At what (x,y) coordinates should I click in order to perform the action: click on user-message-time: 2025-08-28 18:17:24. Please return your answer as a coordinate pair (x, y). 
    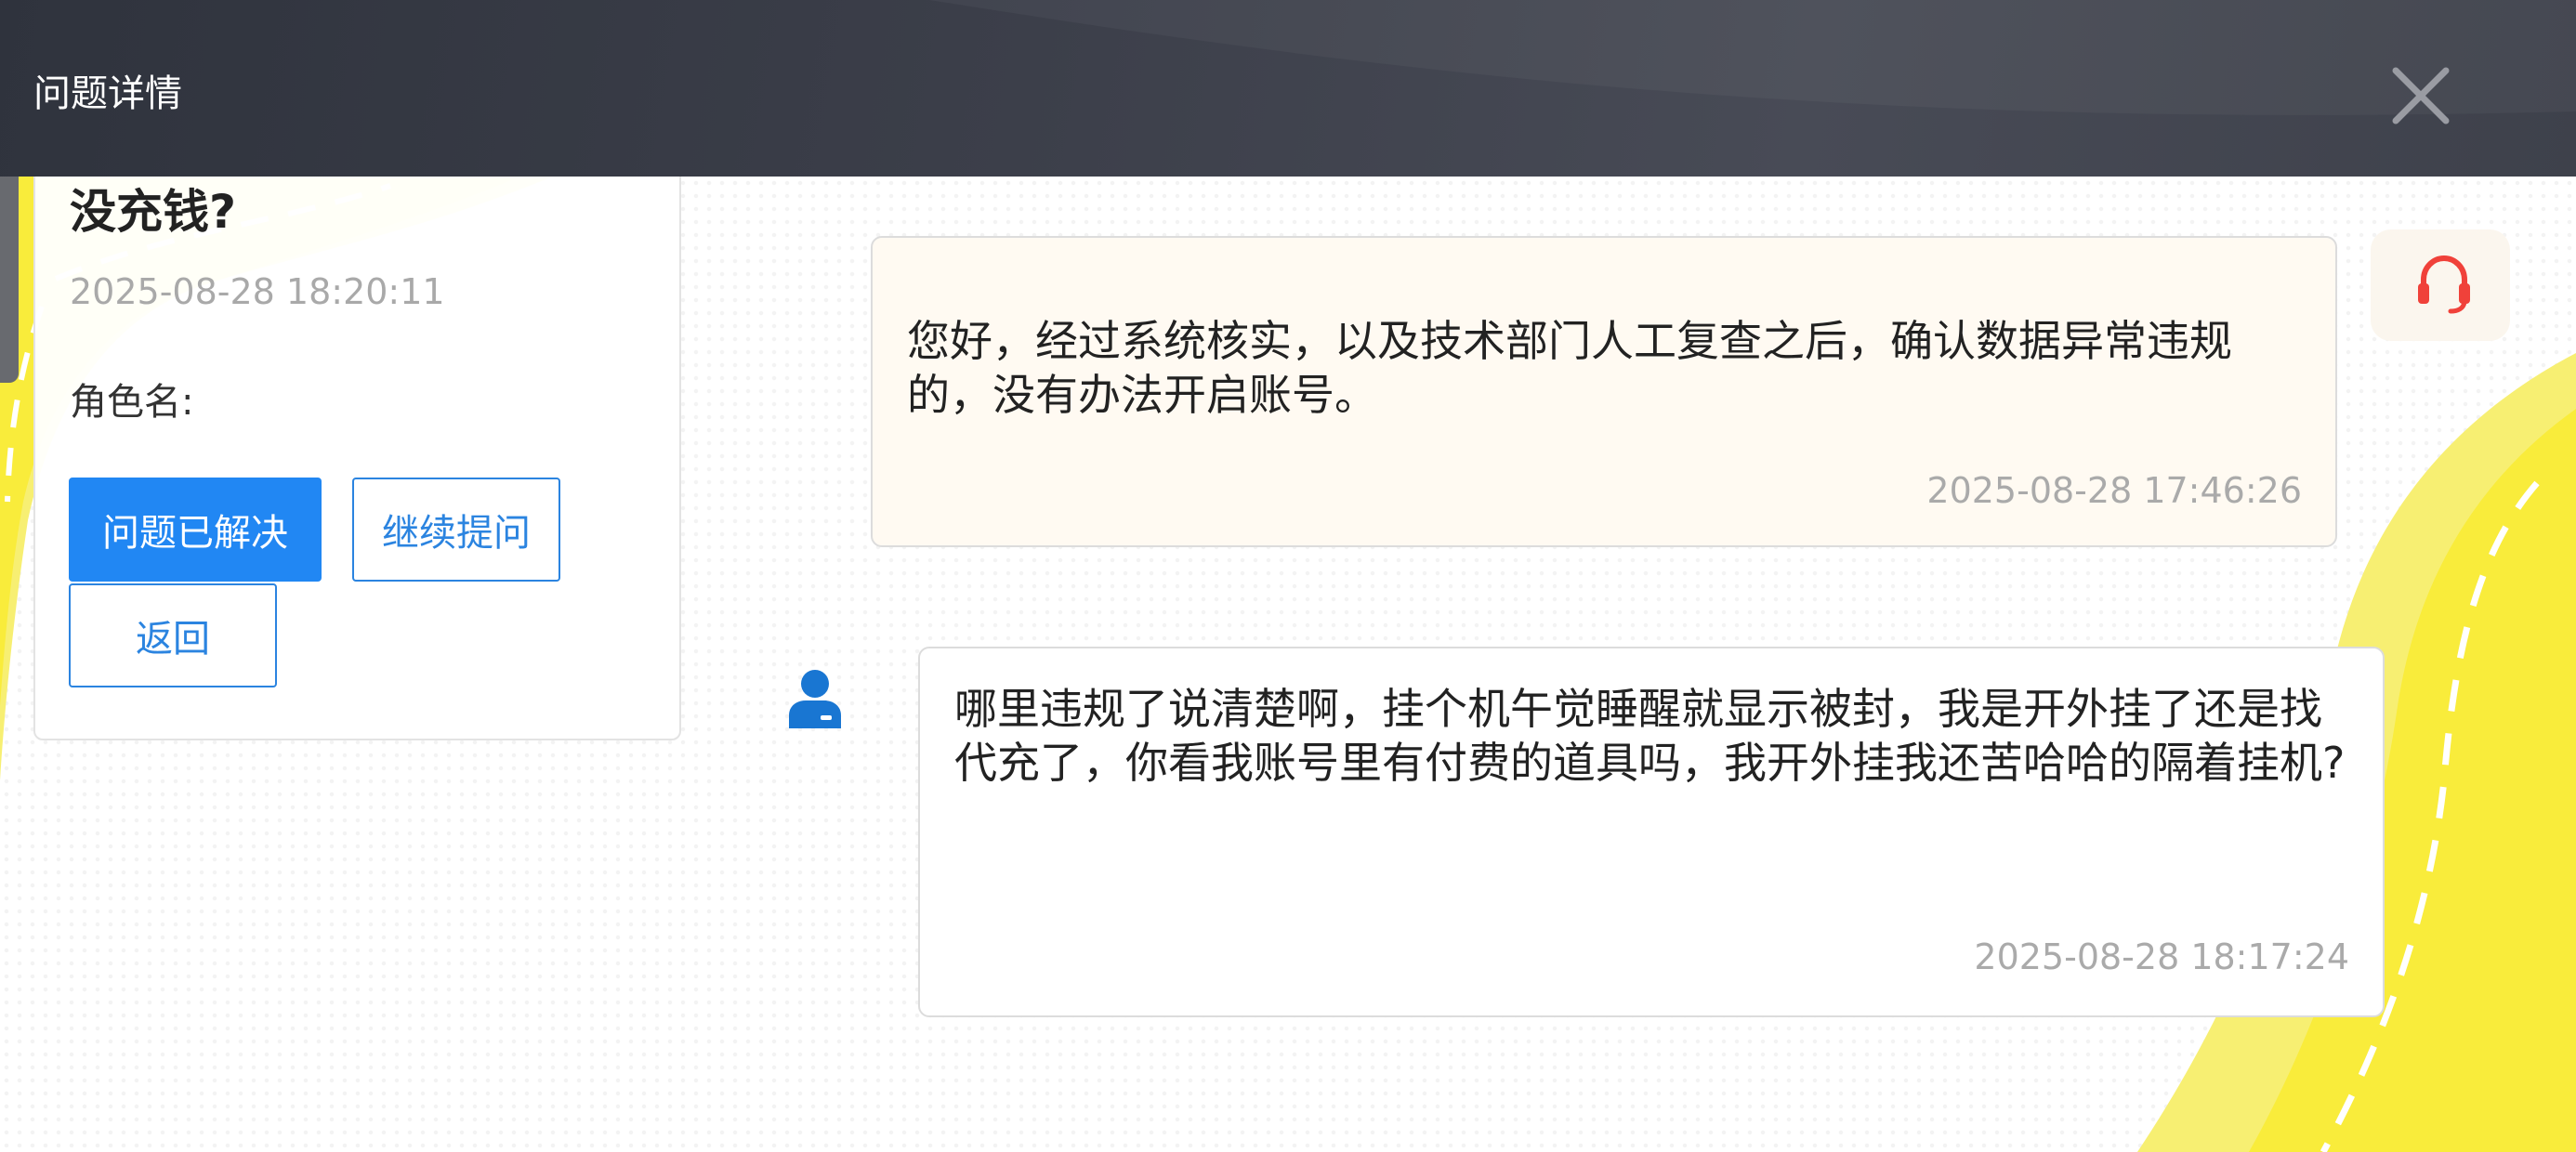
    Looking at the image, I should click on (2161, 956).